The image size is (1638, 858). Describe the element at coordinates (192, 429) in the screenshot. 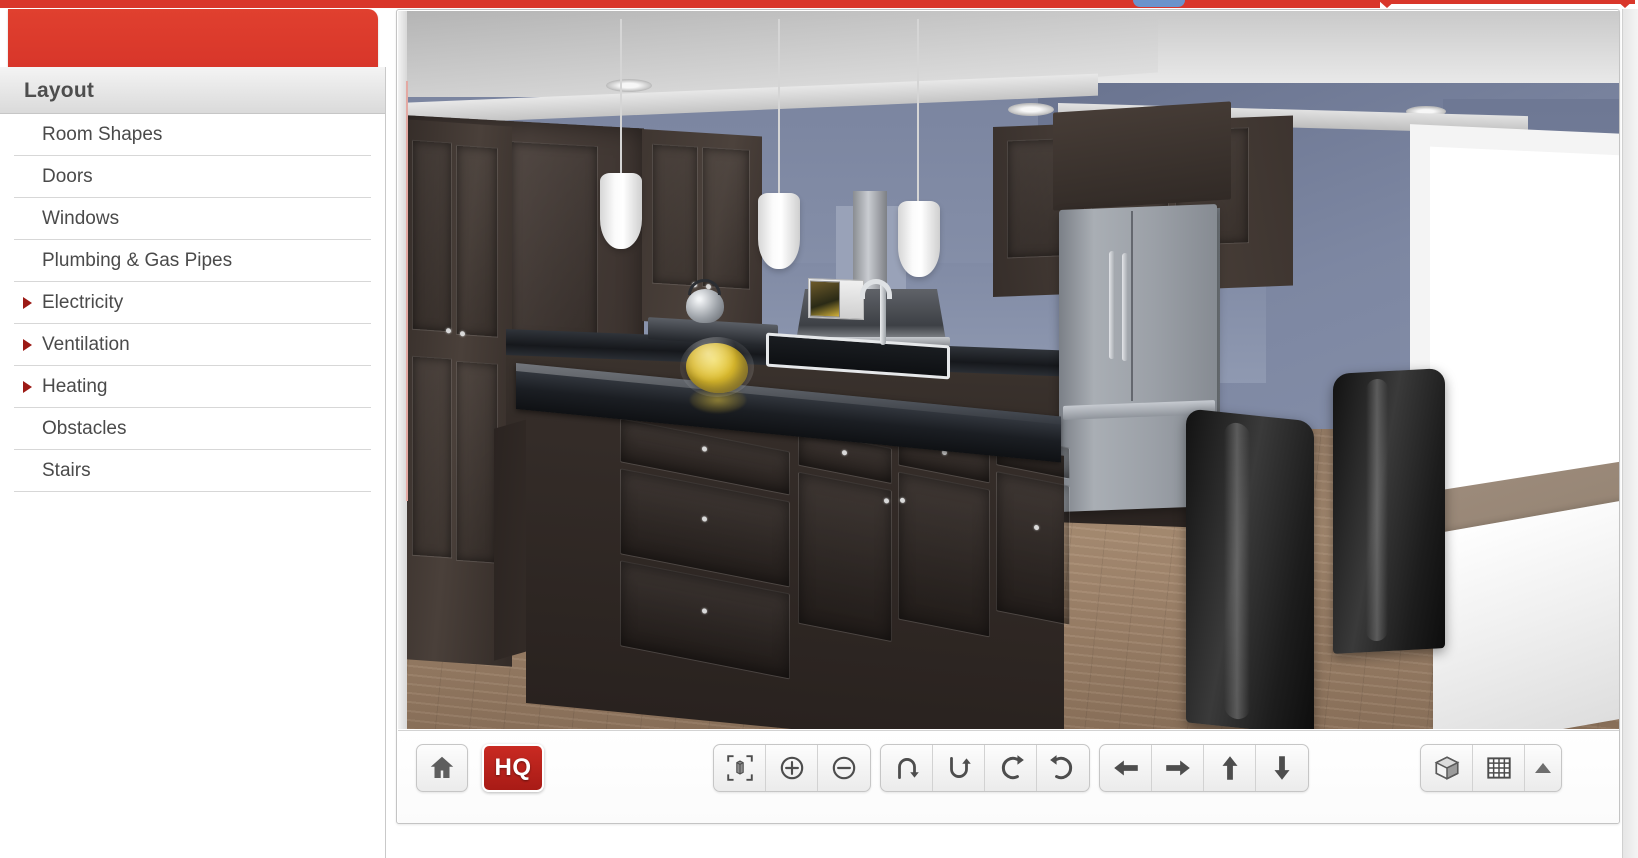

I see `sidebar-item-obstacles: Obstacles` at that location.